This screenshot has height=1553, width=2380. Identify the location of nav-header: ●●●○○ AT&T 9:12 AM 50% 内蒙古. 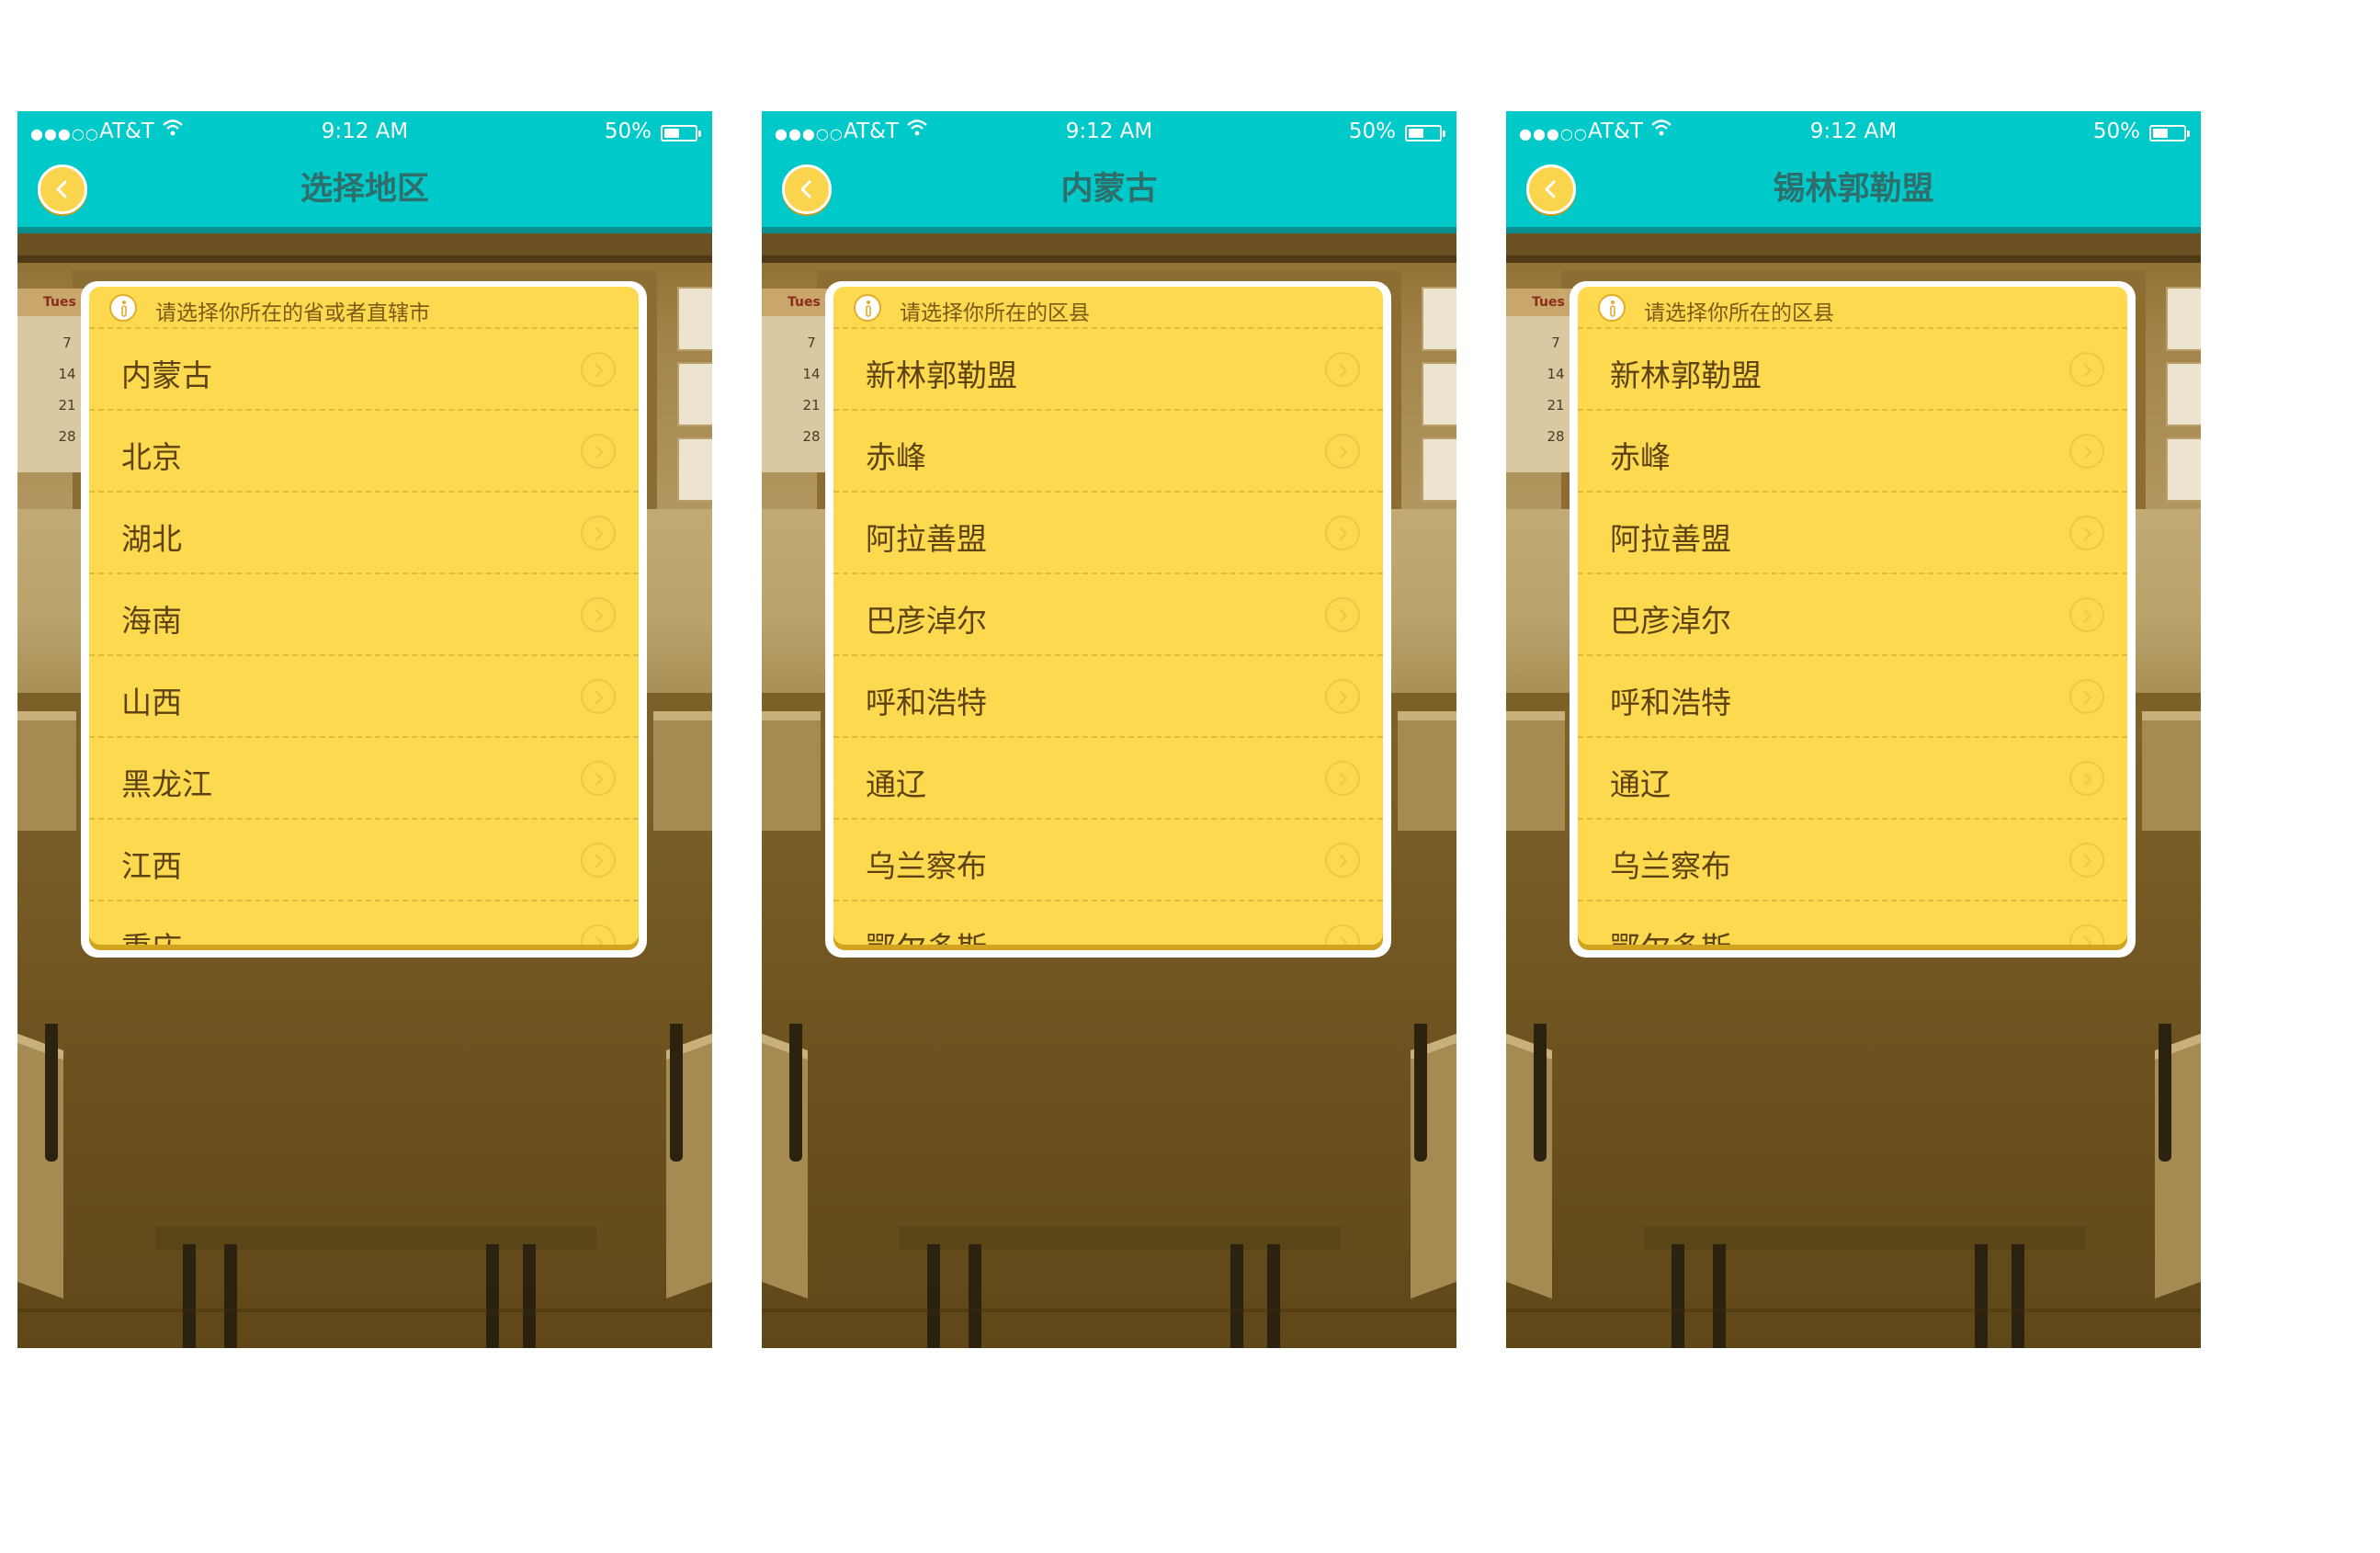
(1109, 172).